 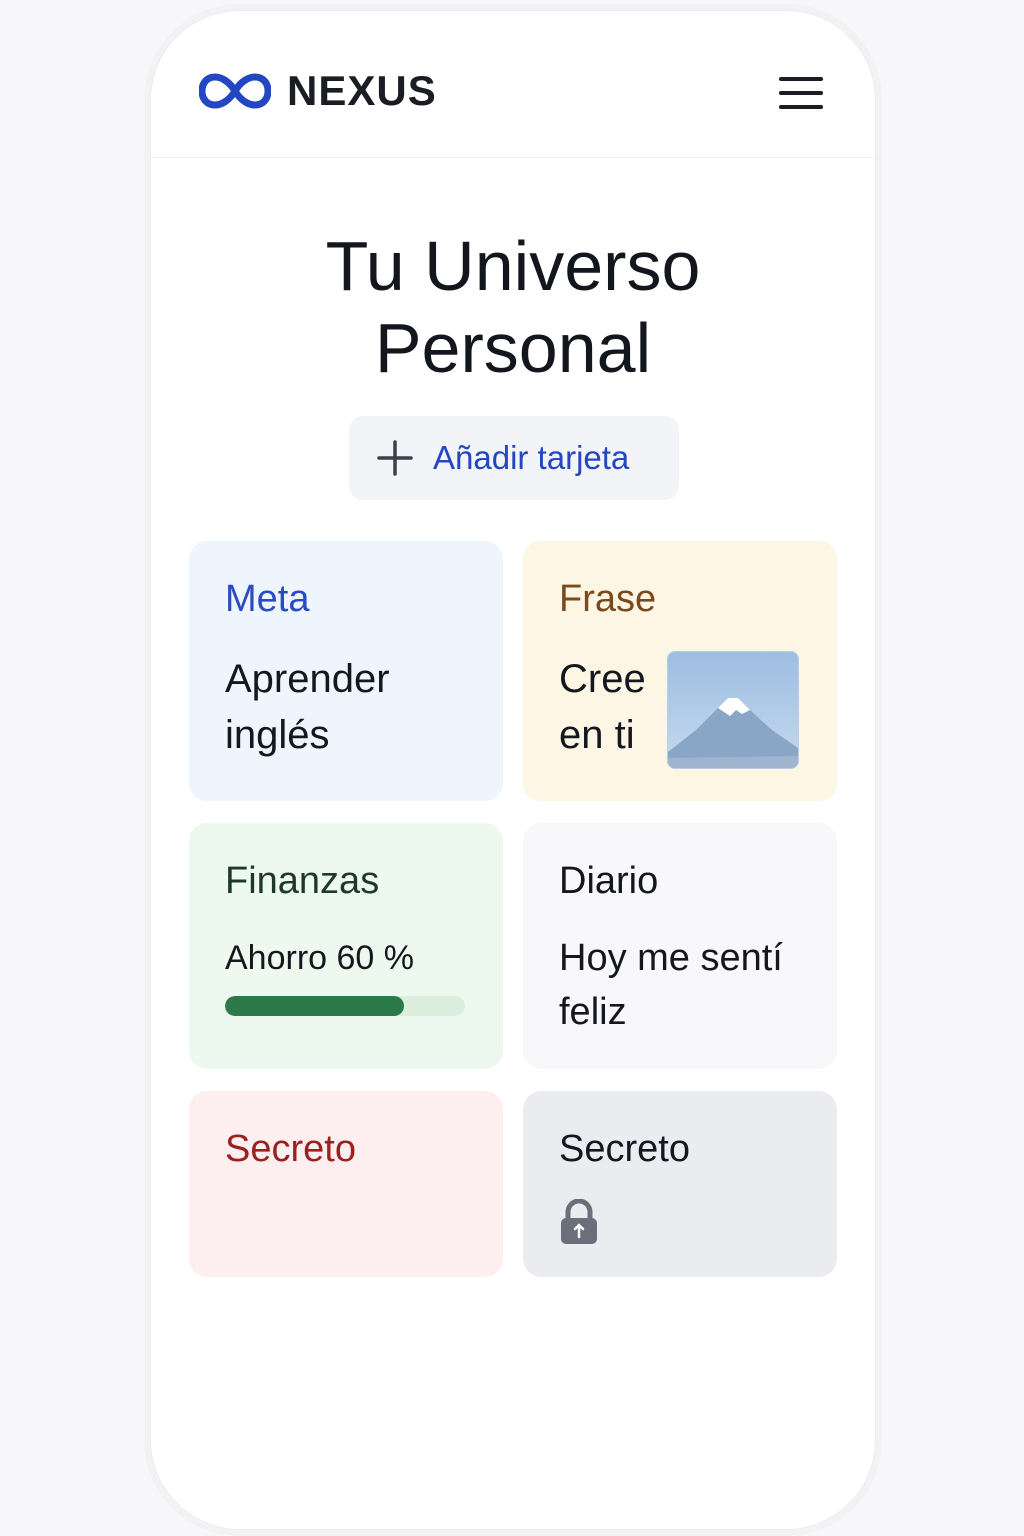 What do you see at coordinates (346, 1184) in the screenshot?
I see `card-secreto: Secreto` at bounding box center [346, 1184].